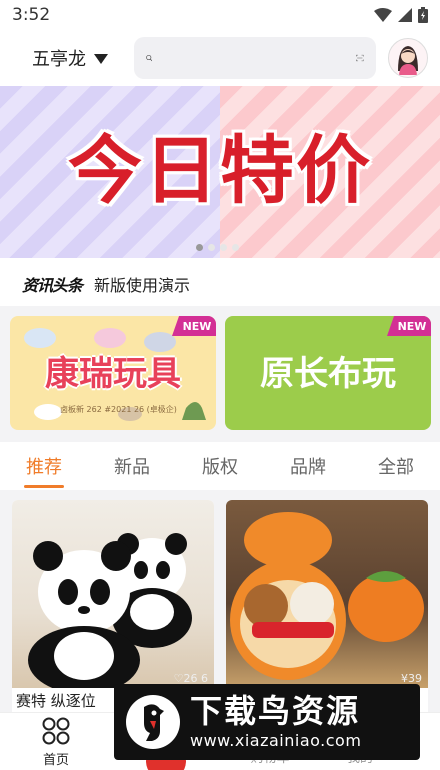  What do you see at coordinates (308, 466) in the screenshot?
I see `tab-brand: 品牌` at bounding box center [308, 466].